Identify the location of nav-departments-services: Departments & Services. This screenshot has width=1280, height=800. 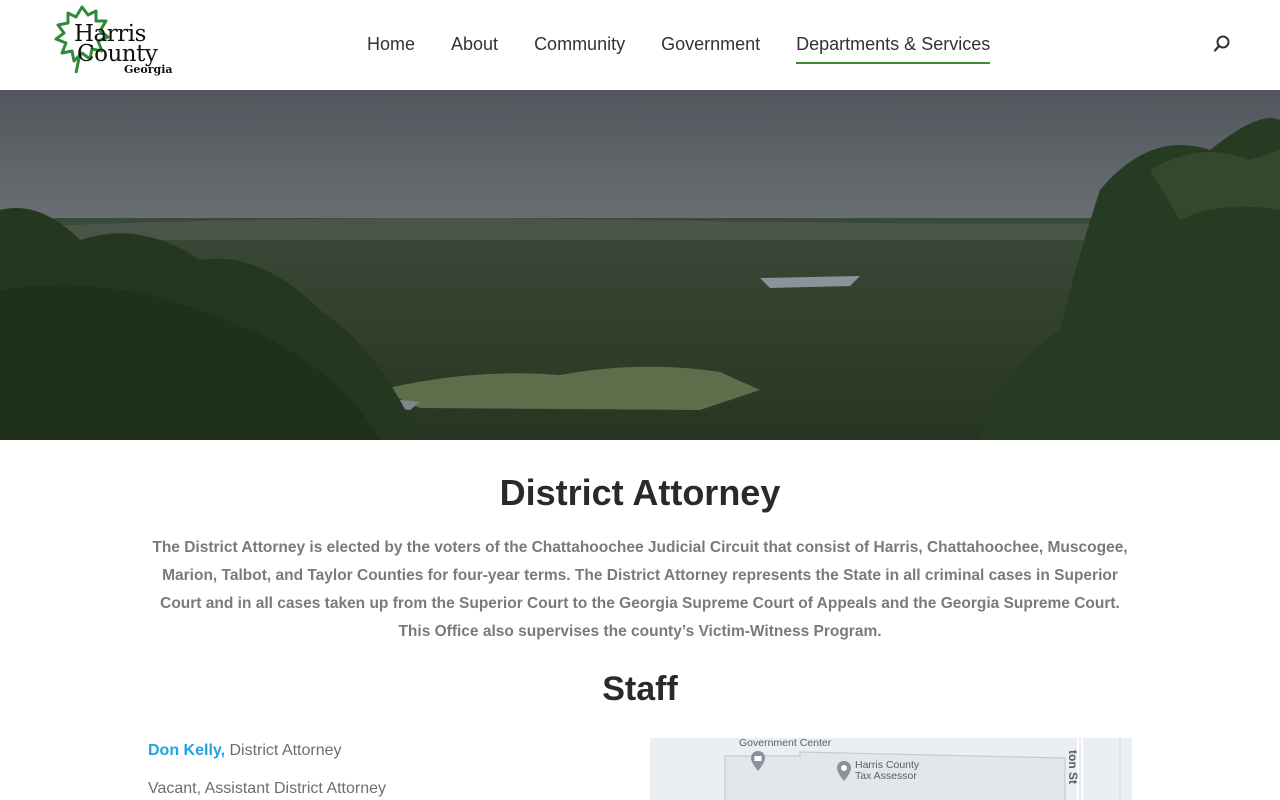
(893, 49).